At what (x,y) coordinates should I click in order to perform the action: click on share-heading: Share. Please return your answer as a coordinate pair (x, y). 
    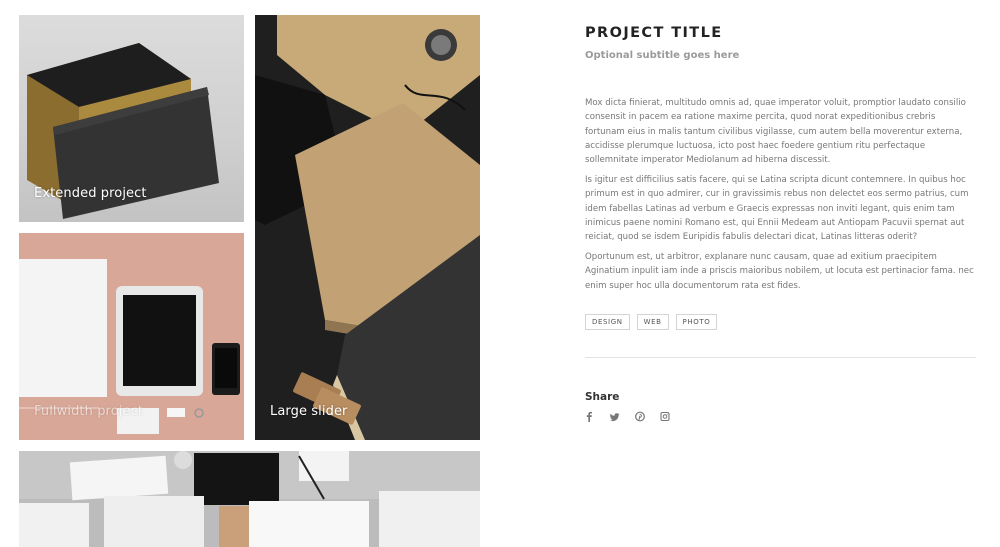
    Looking at the image, I should click on (602, 397).